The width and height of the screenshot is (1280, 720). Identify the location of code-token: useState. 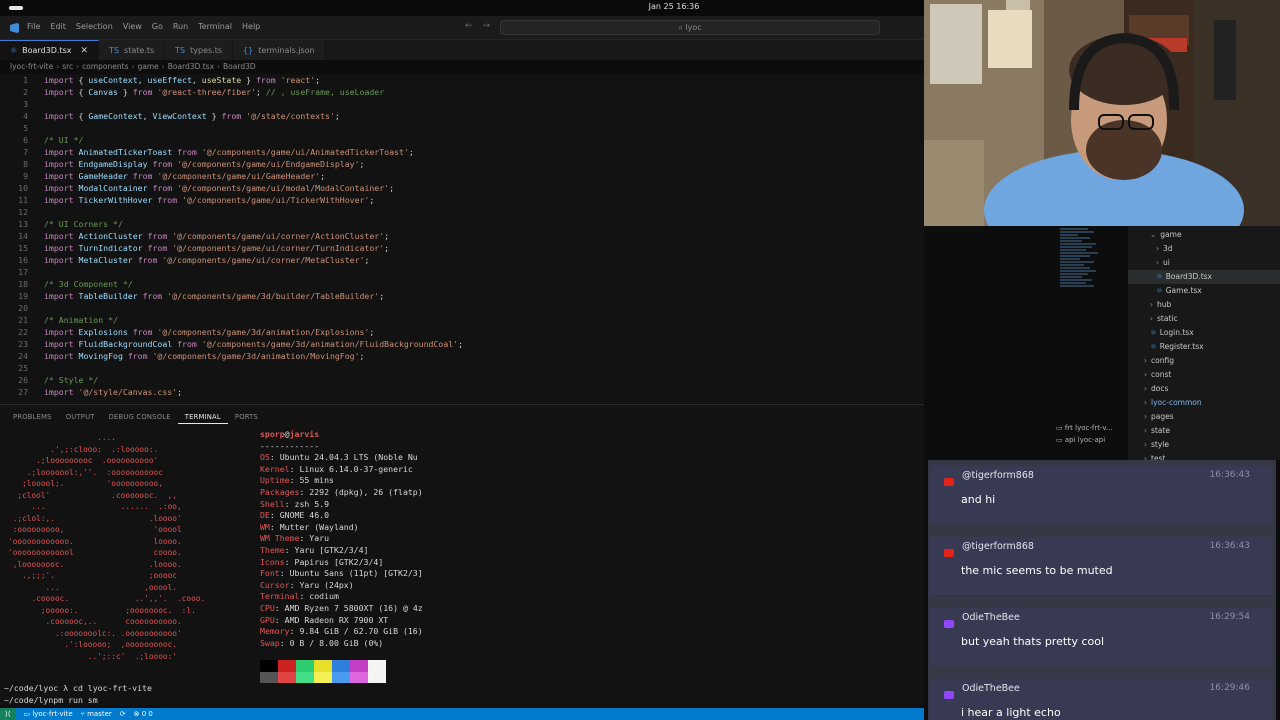
(221, 80).